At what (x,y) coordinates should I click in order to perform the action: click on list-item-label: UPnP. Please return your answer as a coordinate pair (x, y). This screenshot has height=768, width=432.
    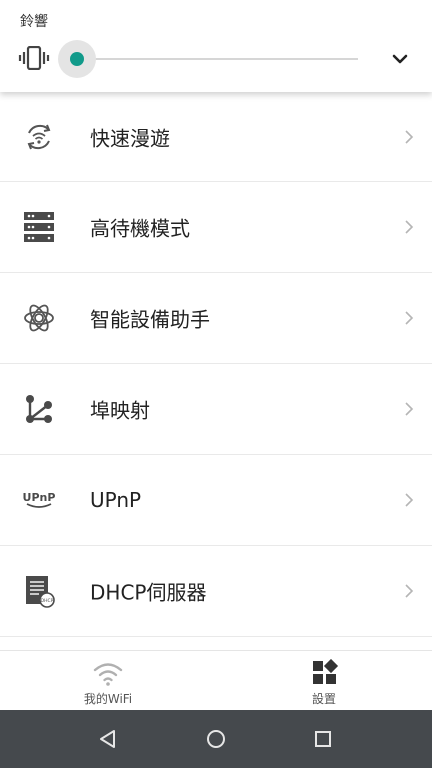
    Looking at the image, I should click on (116, 500).